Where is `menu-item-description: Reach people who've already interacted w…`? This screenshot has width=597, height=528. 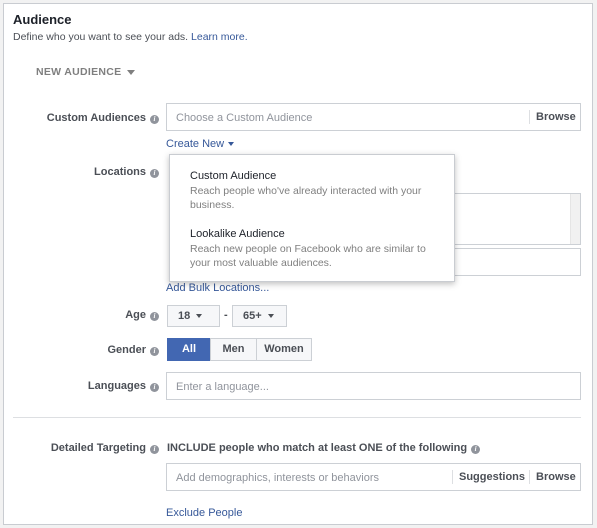
menu-item-description: Reach people who've already interacted w… is located at coordinates (306, 191).